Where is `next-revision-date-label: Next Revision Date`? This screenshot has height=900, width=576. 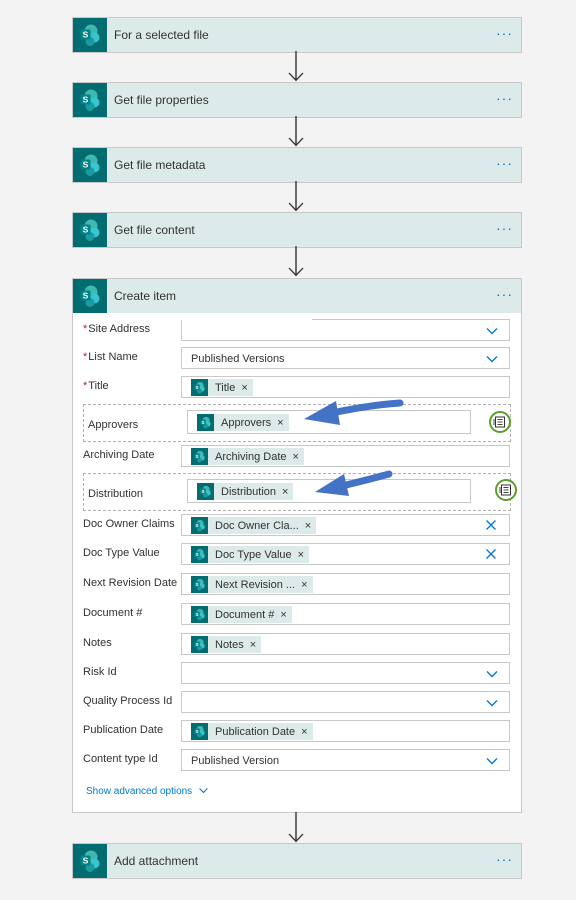 next-revision-date-label: Next Revision Date is located at coordinates (130, 583).